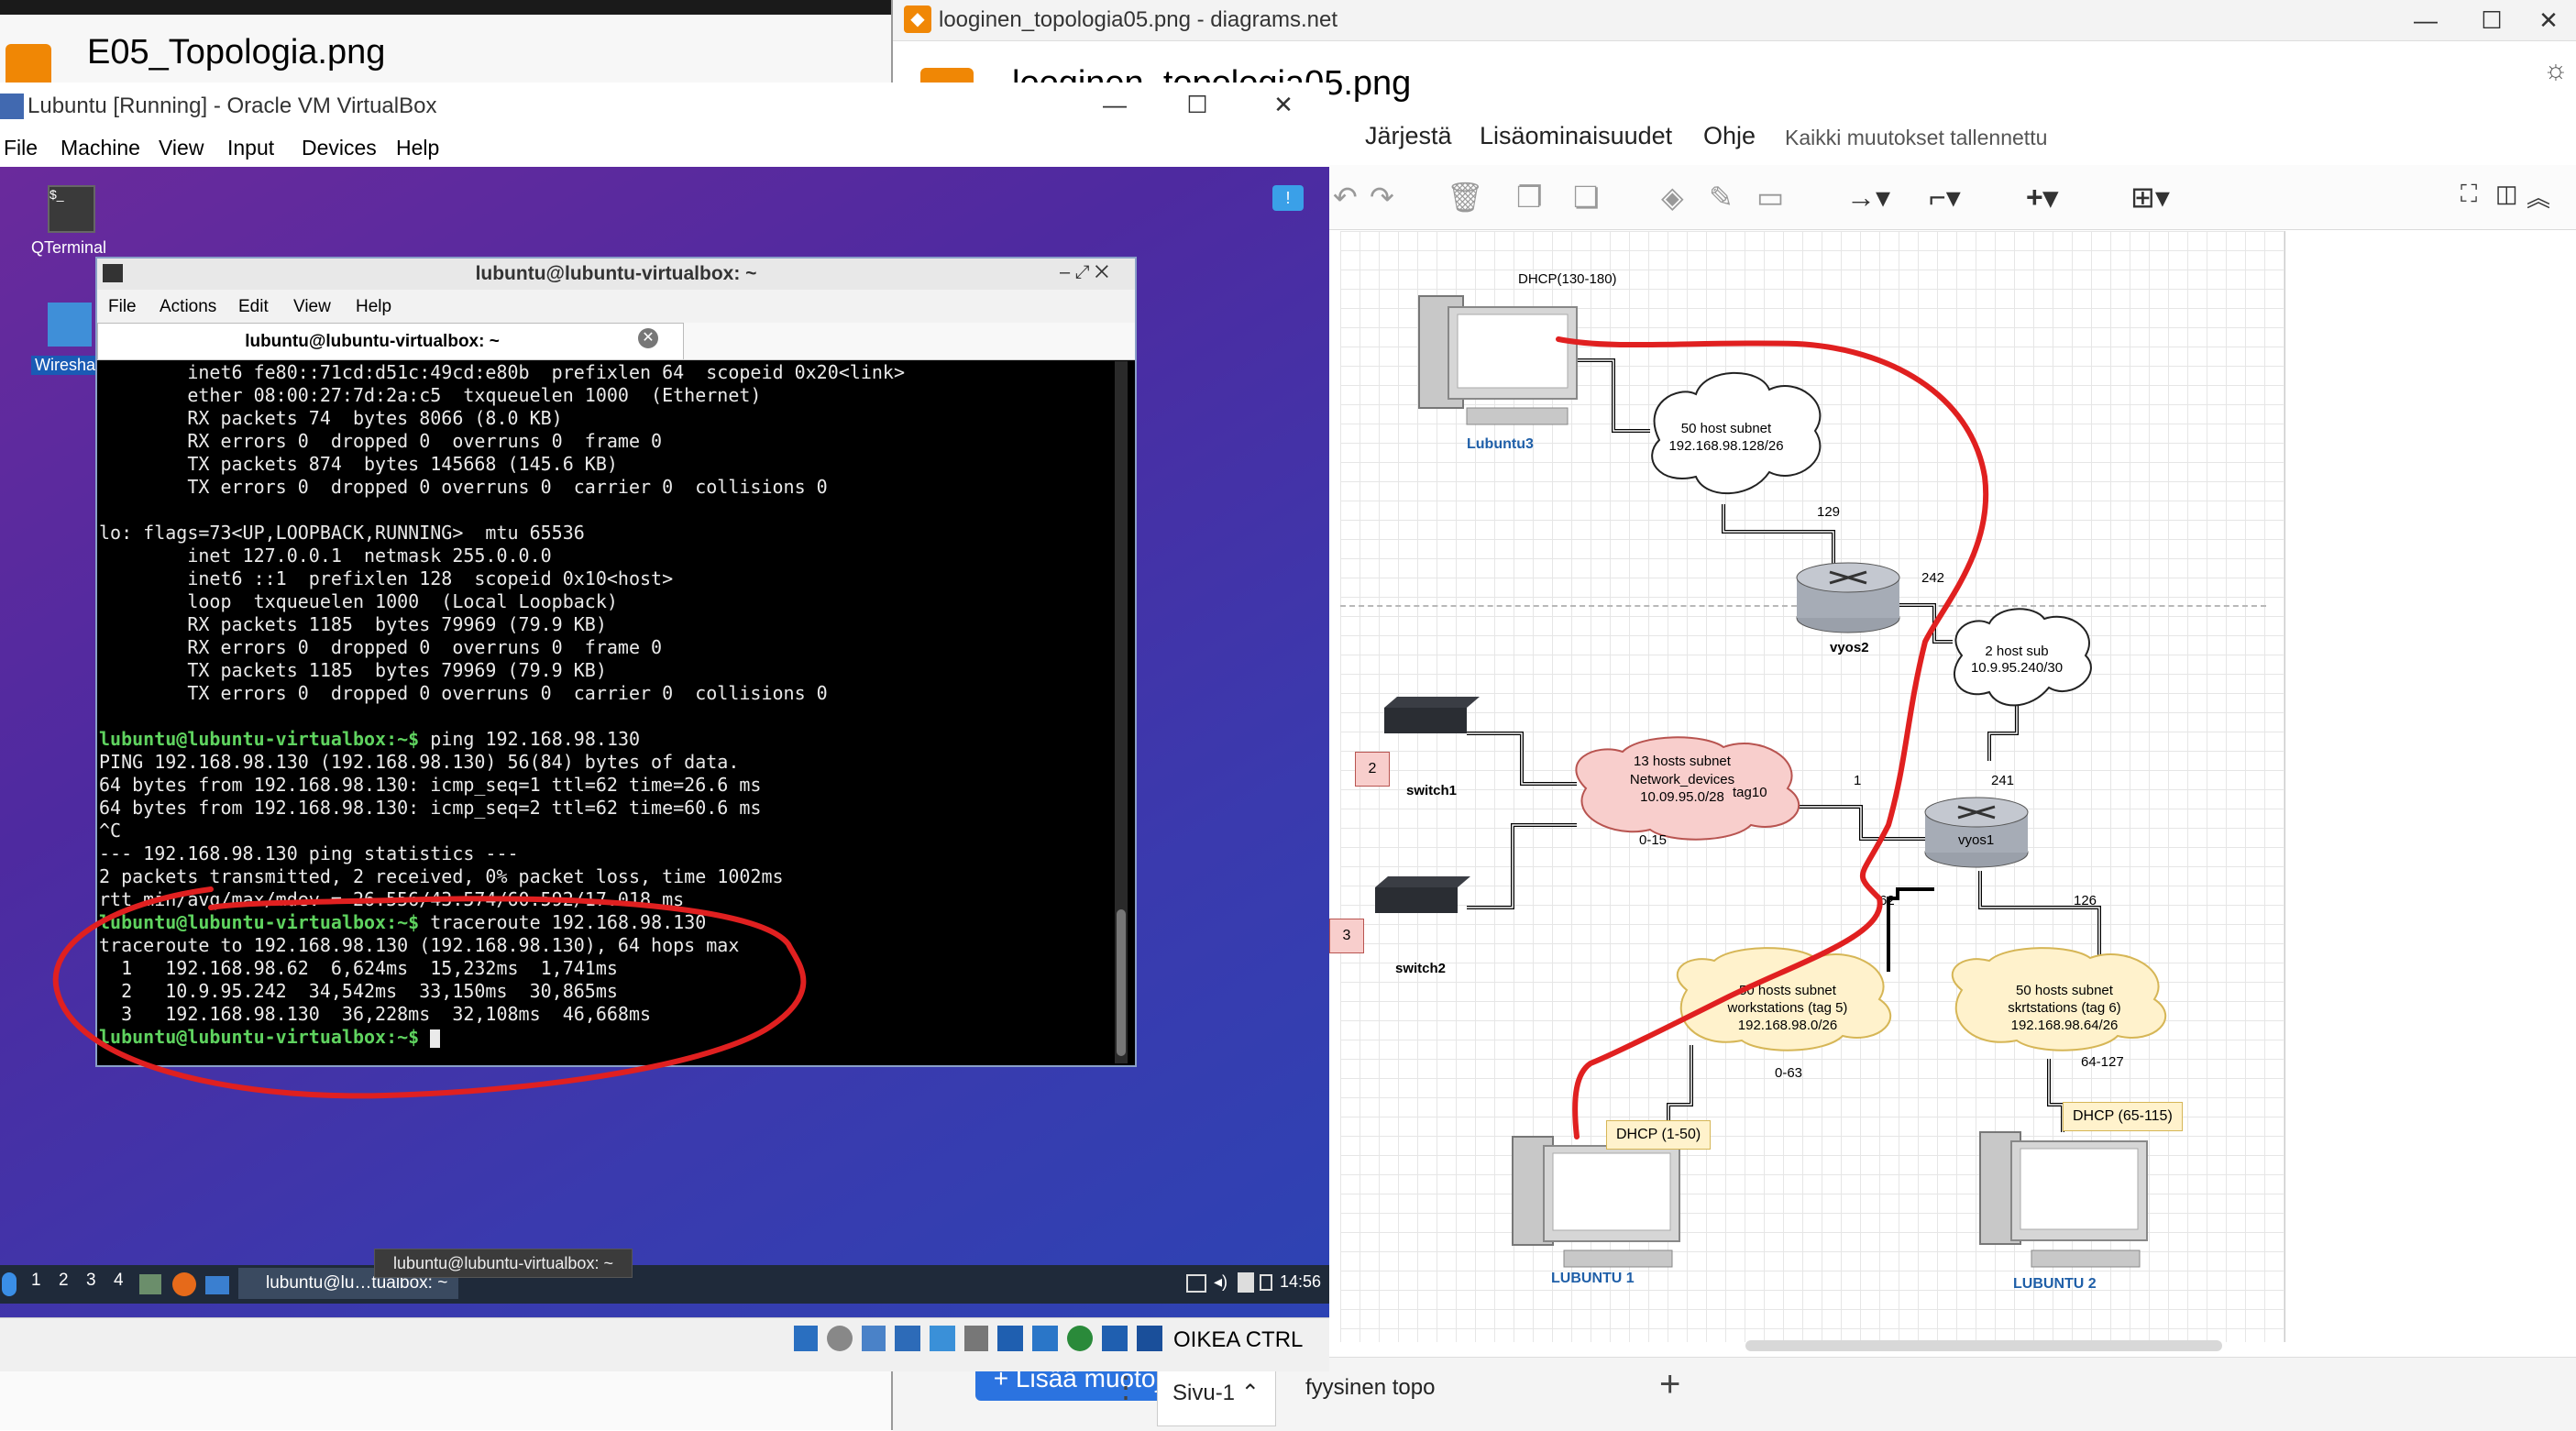 The height and width of the screenshot is (1431, 2576). What do you see at coordinates (2064, 1008) in the screenshot?
I see `cloud-ws6-line2: skrtstations (tag 6)` at bounding box center [2064, 1008].